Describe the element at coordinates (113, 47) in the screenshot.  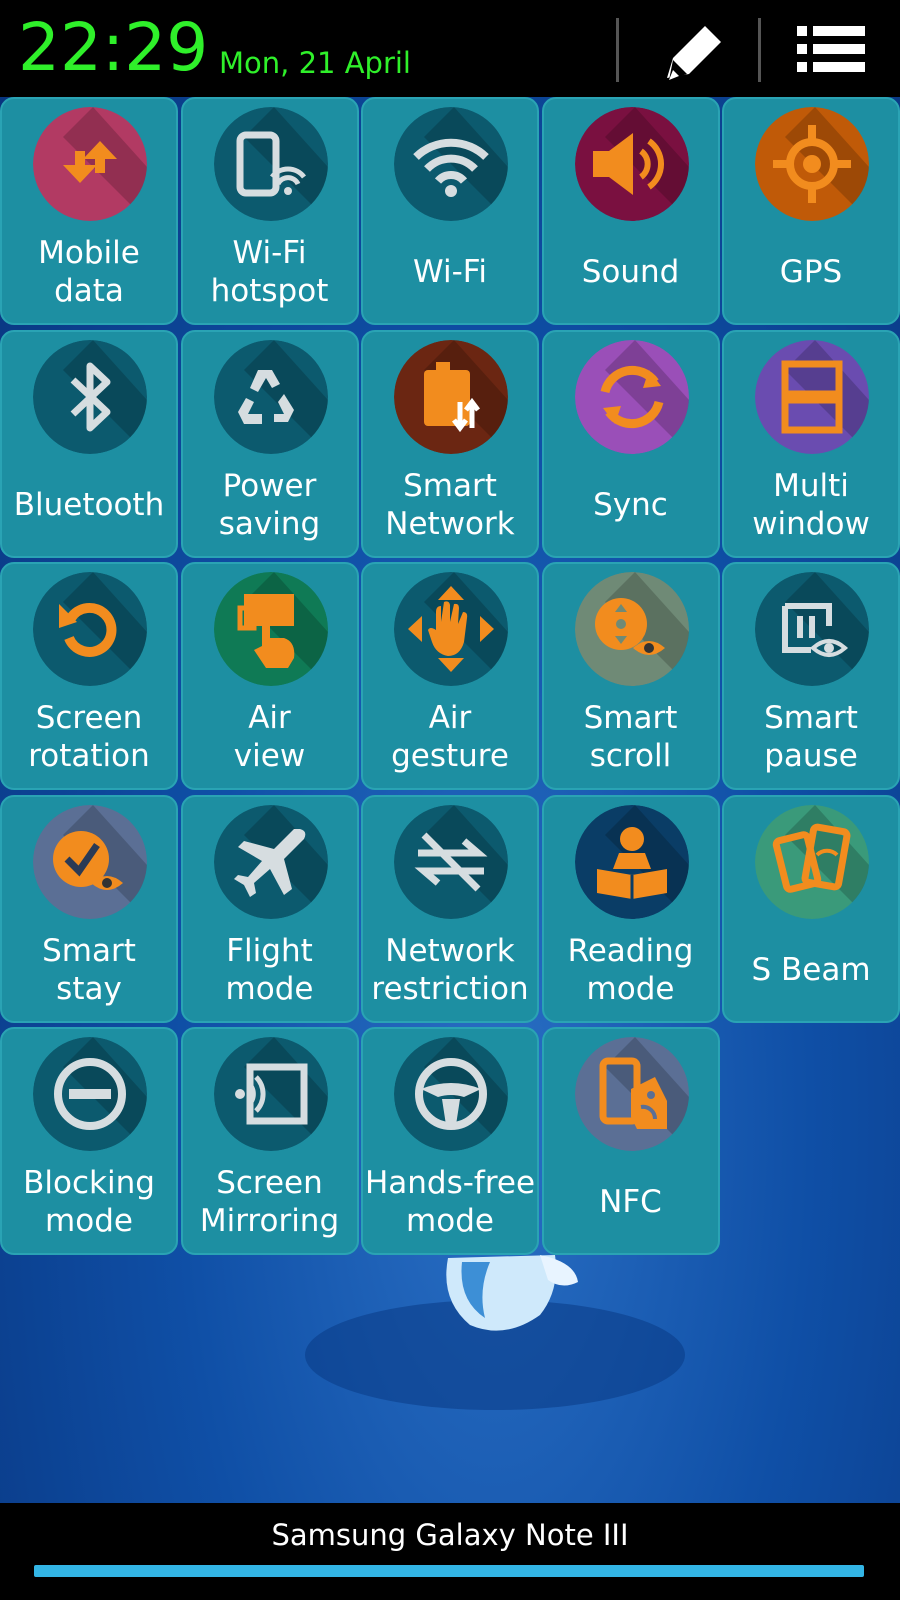
I see `clock: 22:29` at that location.